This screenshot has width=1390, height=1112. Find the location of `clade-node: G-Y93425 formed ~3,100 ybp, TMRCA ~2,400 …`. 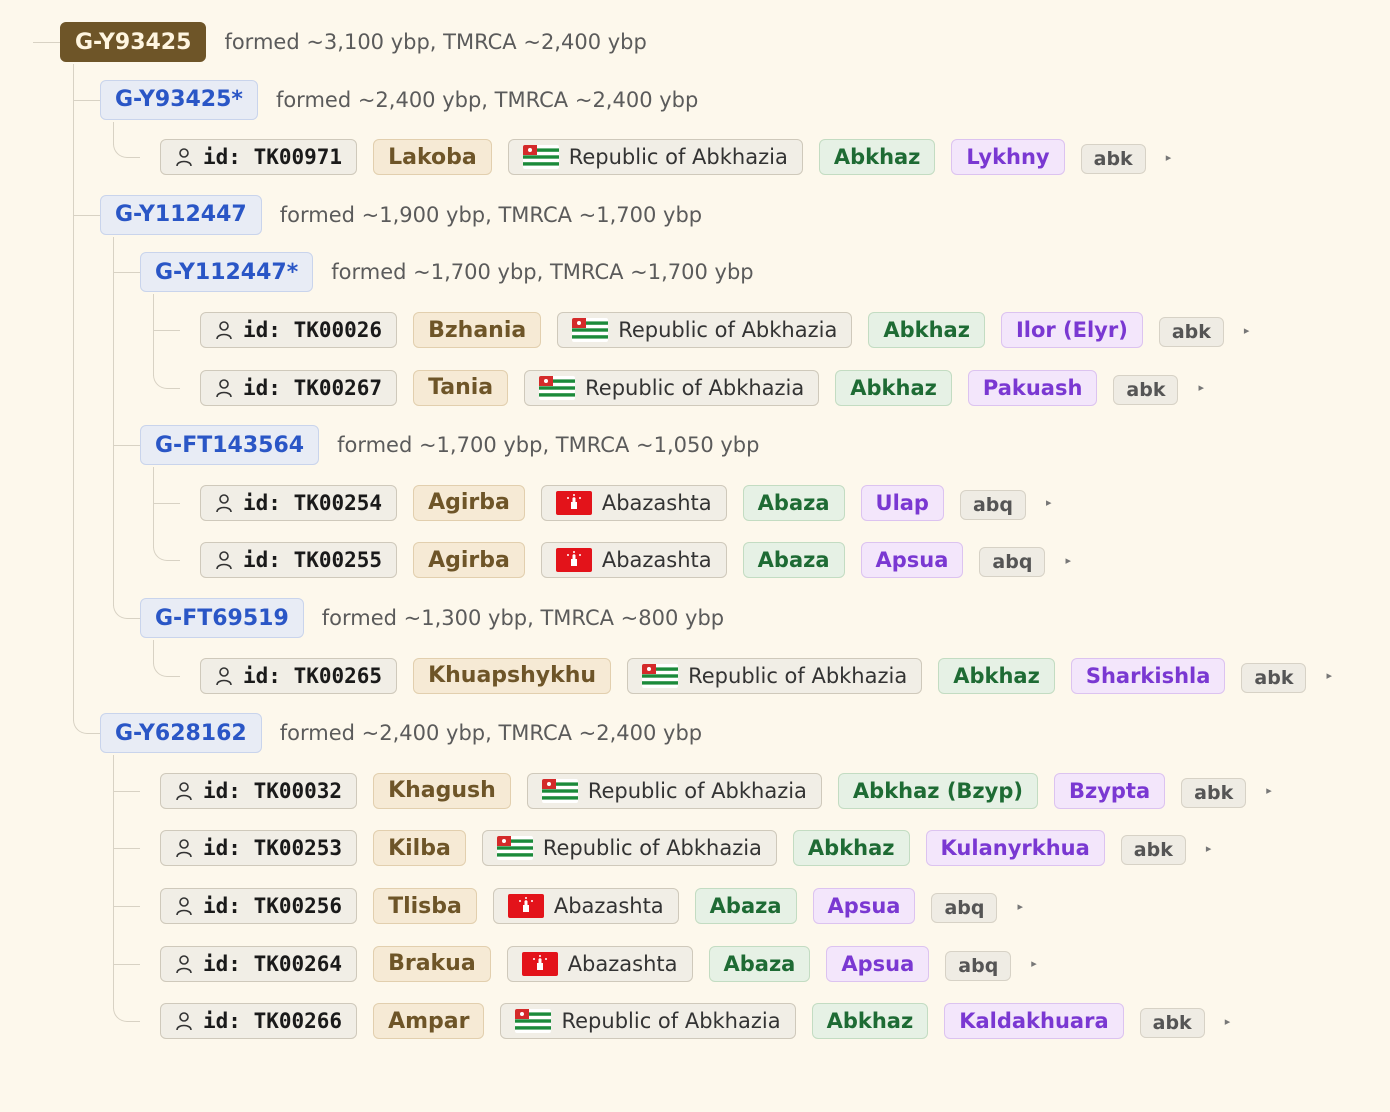

clade-node: G-Y93425 formed ~3,100 ybp, TMRCA ~2,400 … is located at coordinates (353, 42).